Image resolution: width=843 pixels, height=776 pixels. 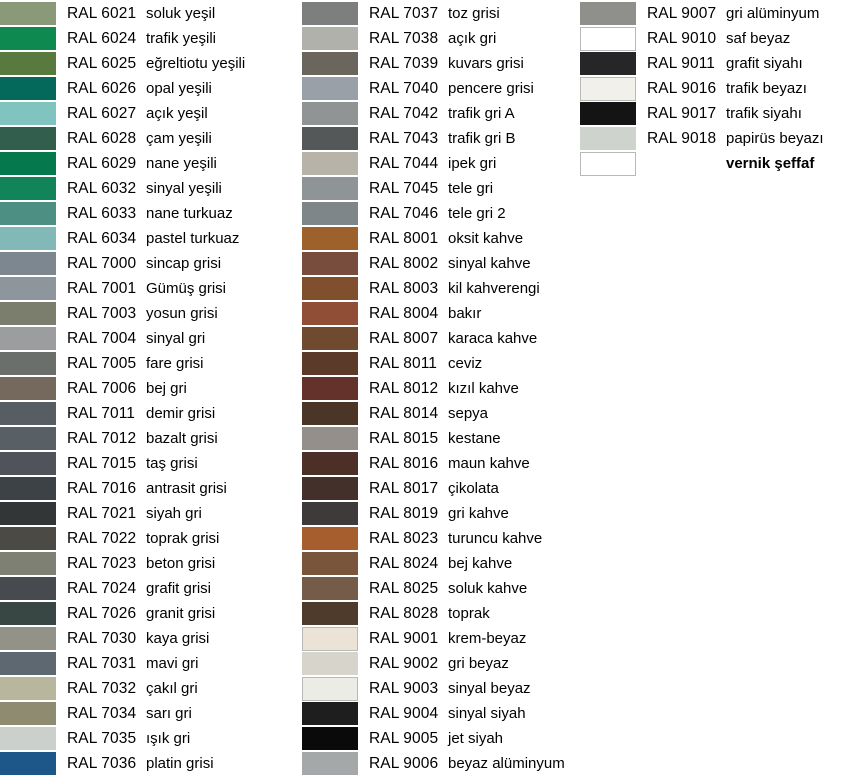 I want to click on ral-code: RAL 8001, so click(x=404, y=238).